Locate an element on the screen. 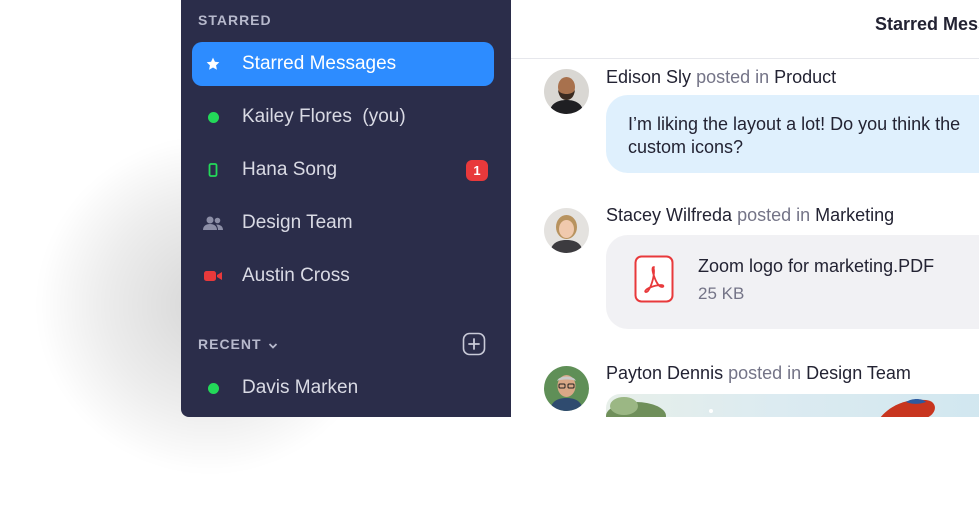 This screenshot has width=979, height=525. post-header: Edison Sly posted in Product is located at coordinates (721, 77).